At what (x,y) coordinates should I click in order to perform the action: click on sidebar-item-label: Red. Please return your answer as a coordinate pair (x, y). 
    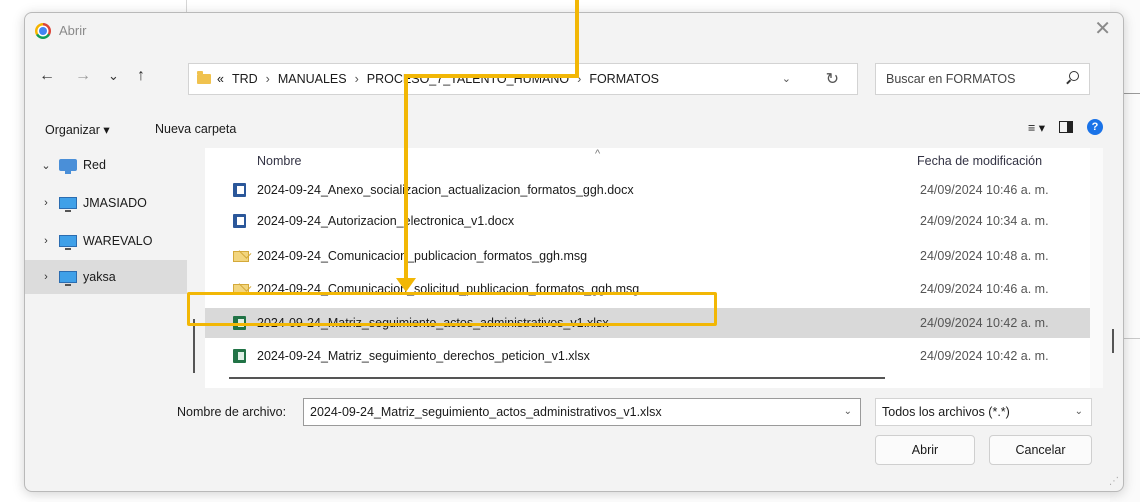
    Looking at the image, I should click on (94, 165).